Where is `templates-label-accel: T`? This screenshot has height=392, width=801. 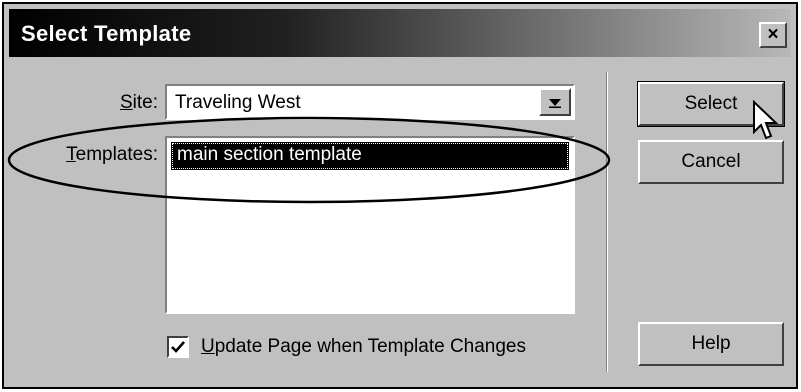
templates-label-accel: T is located at coordinates (71, 154).